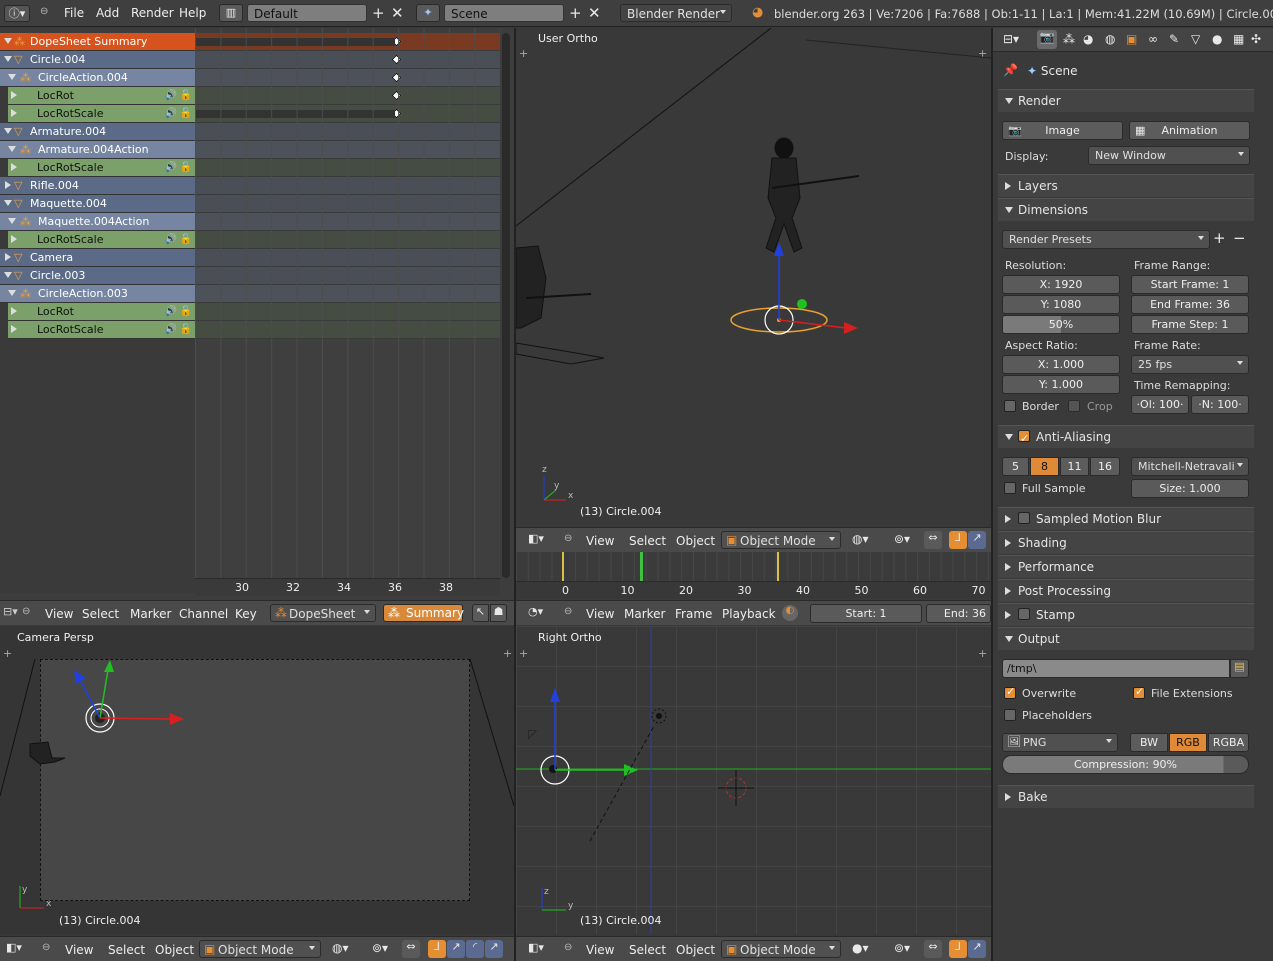 This screenshot has width=1273, height=961. What do you see at coordinates (1069, 39) in the screenshot?
I see `render-layers-tab-icon: ⁂` at bounding box center [1069, 39].